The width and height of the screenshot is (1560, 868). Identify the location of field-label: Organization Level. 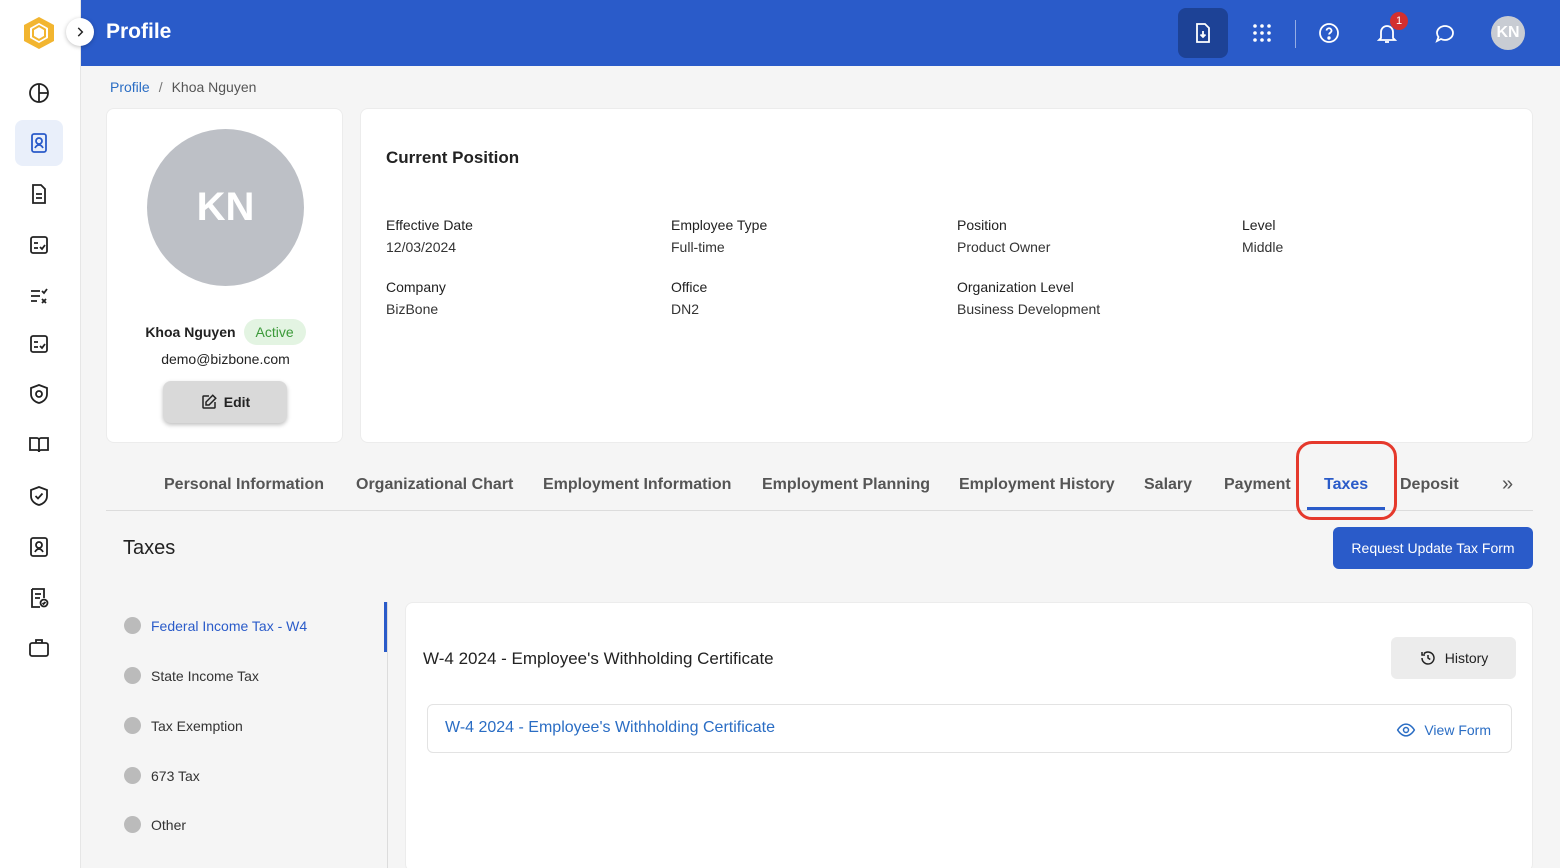
(1015, 287).